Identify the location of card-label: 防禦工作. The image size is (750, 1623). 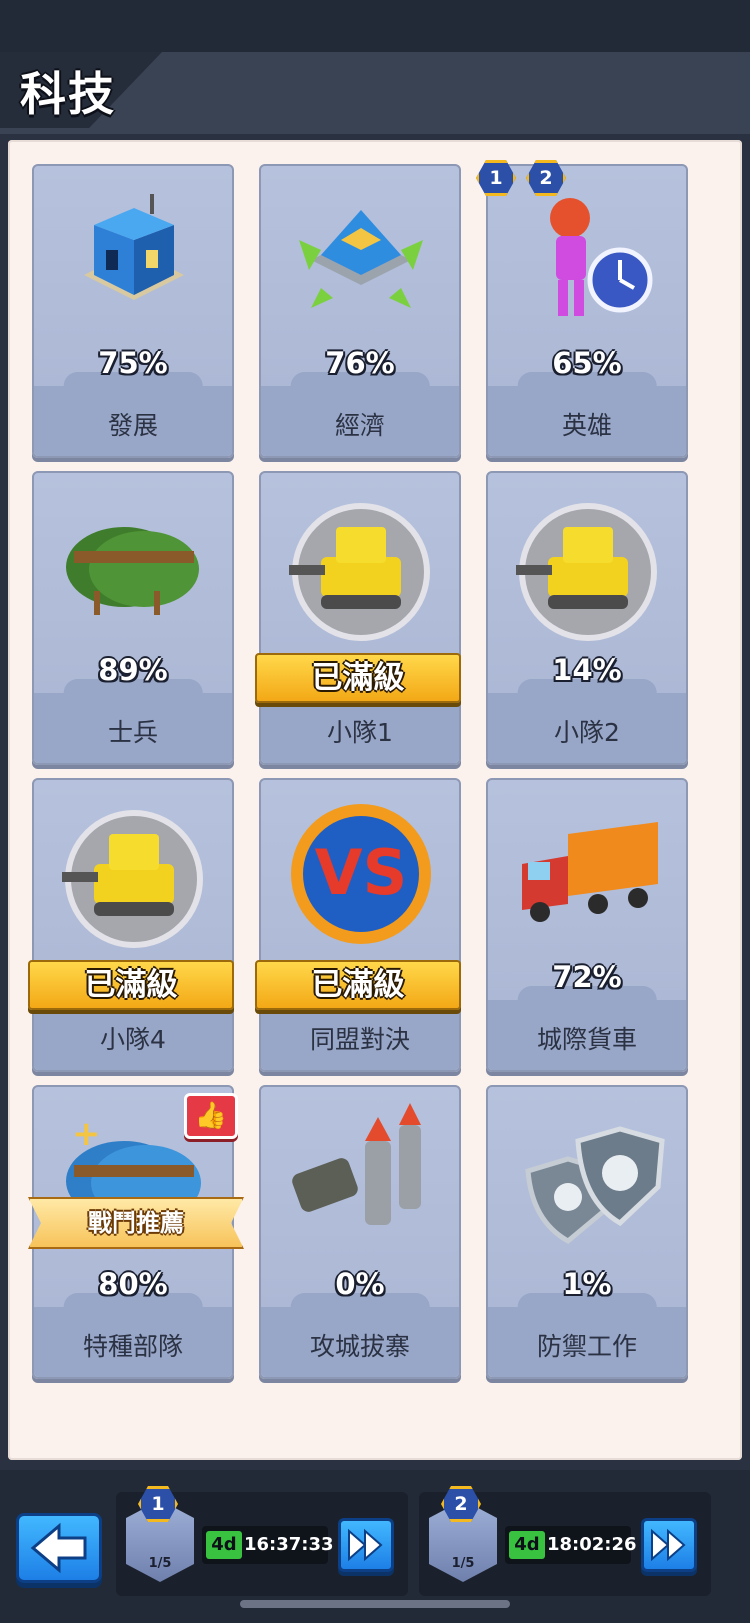
(586, 1346).